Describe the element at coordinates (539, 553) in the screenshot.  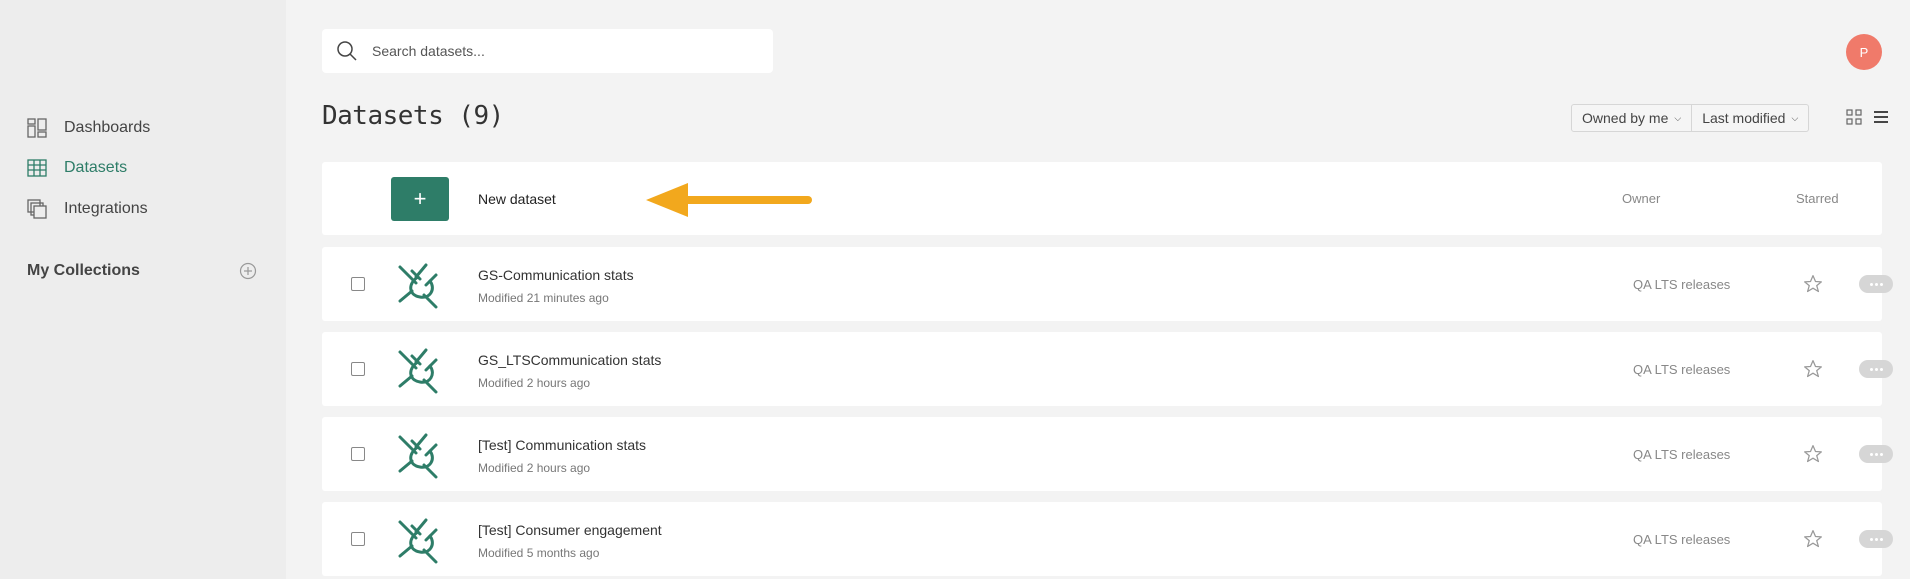
I see `dataset-modified: Modified 5 months ago` at that location.